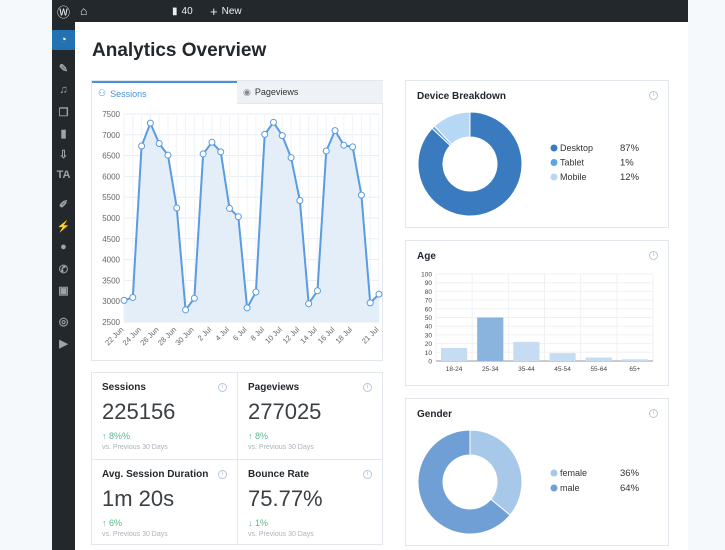 This screenshot has width=725, height=550. What do you see at coordinates (634, 360) in the screenshot?
I see `bar-65+` at bounding box center [634, 360].